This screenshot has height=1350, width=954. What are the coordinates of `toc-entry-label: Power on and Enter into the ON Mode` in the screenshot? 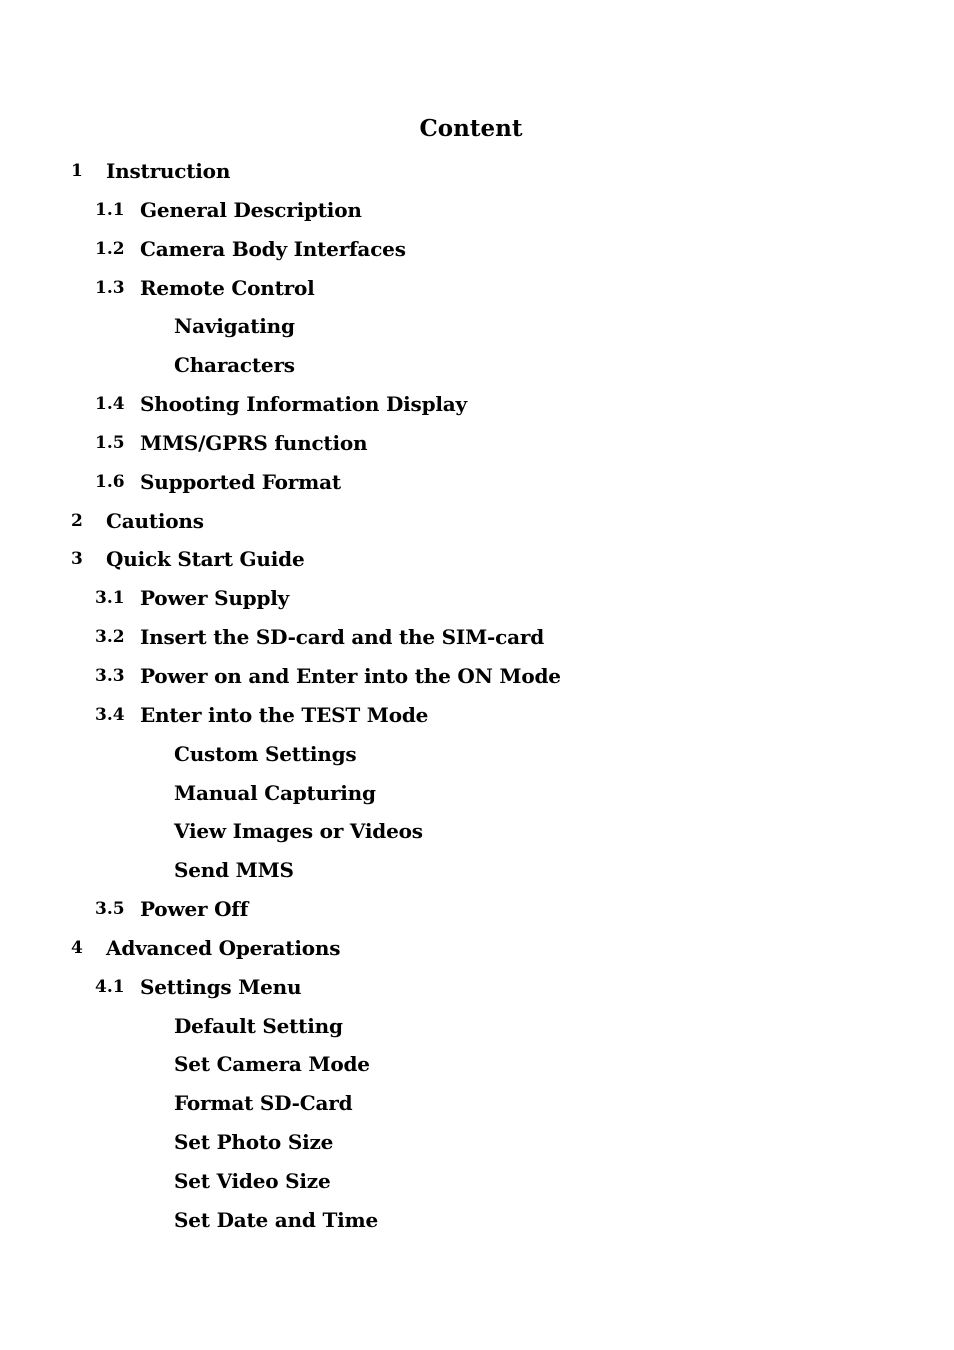 It's located at (350, 675).